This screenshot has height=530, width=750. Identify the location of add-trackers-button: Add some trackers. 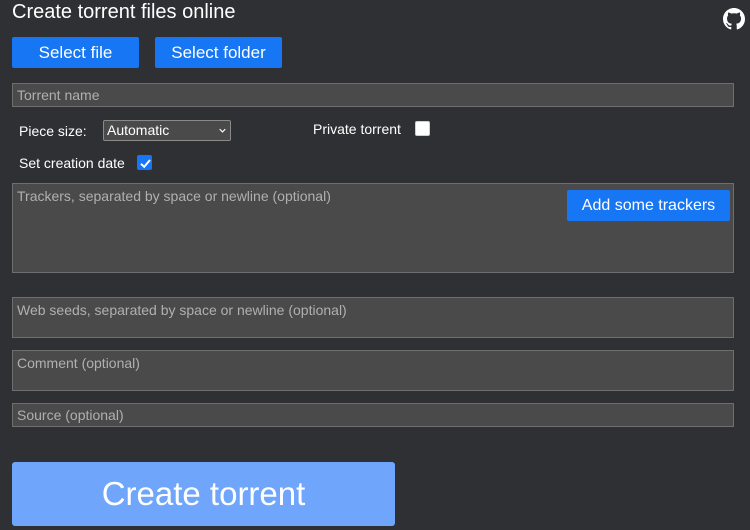
(648, 205).